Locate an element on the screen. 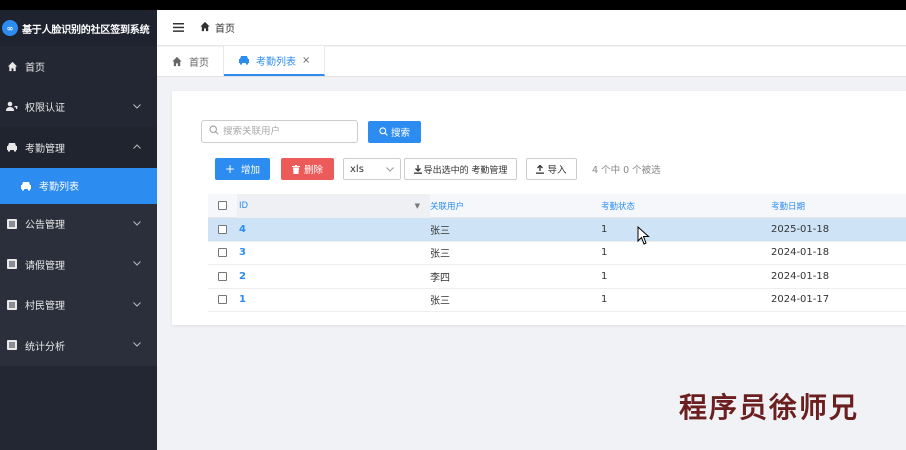  id-link: 1 is located at coordinates (242, 299).